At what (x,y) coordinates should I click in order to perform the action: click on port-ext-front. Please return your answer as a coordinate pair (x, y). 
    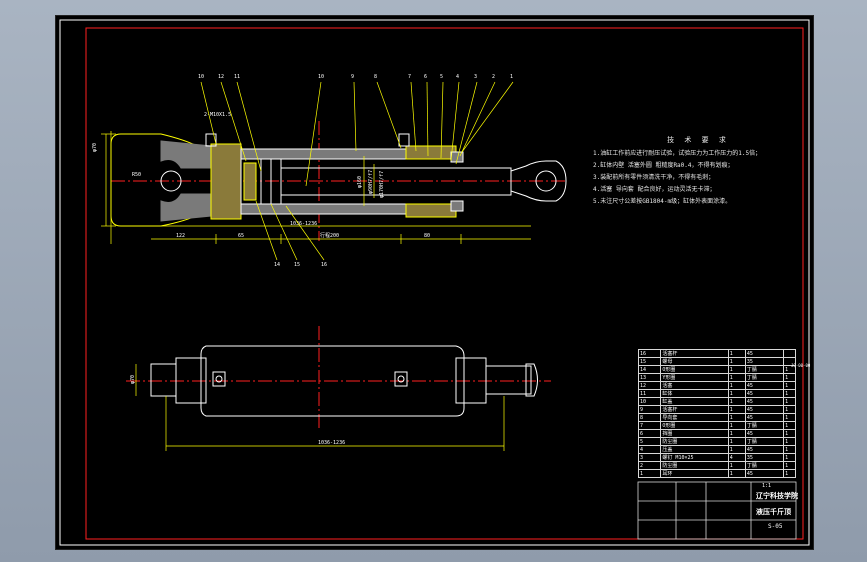
    Looking at the image, I should click on (401, 379).